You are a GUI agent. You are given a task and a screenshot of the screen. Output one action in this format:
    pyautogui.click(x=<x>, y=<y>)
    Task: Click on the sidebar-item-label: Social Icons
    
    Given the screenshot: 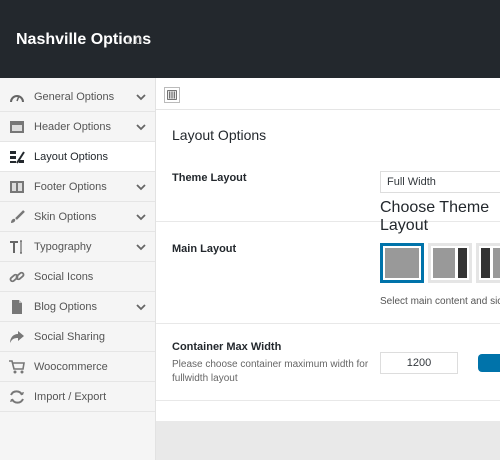 What is the action you would take?
    pyautogui.click(x=64, y=277)
    